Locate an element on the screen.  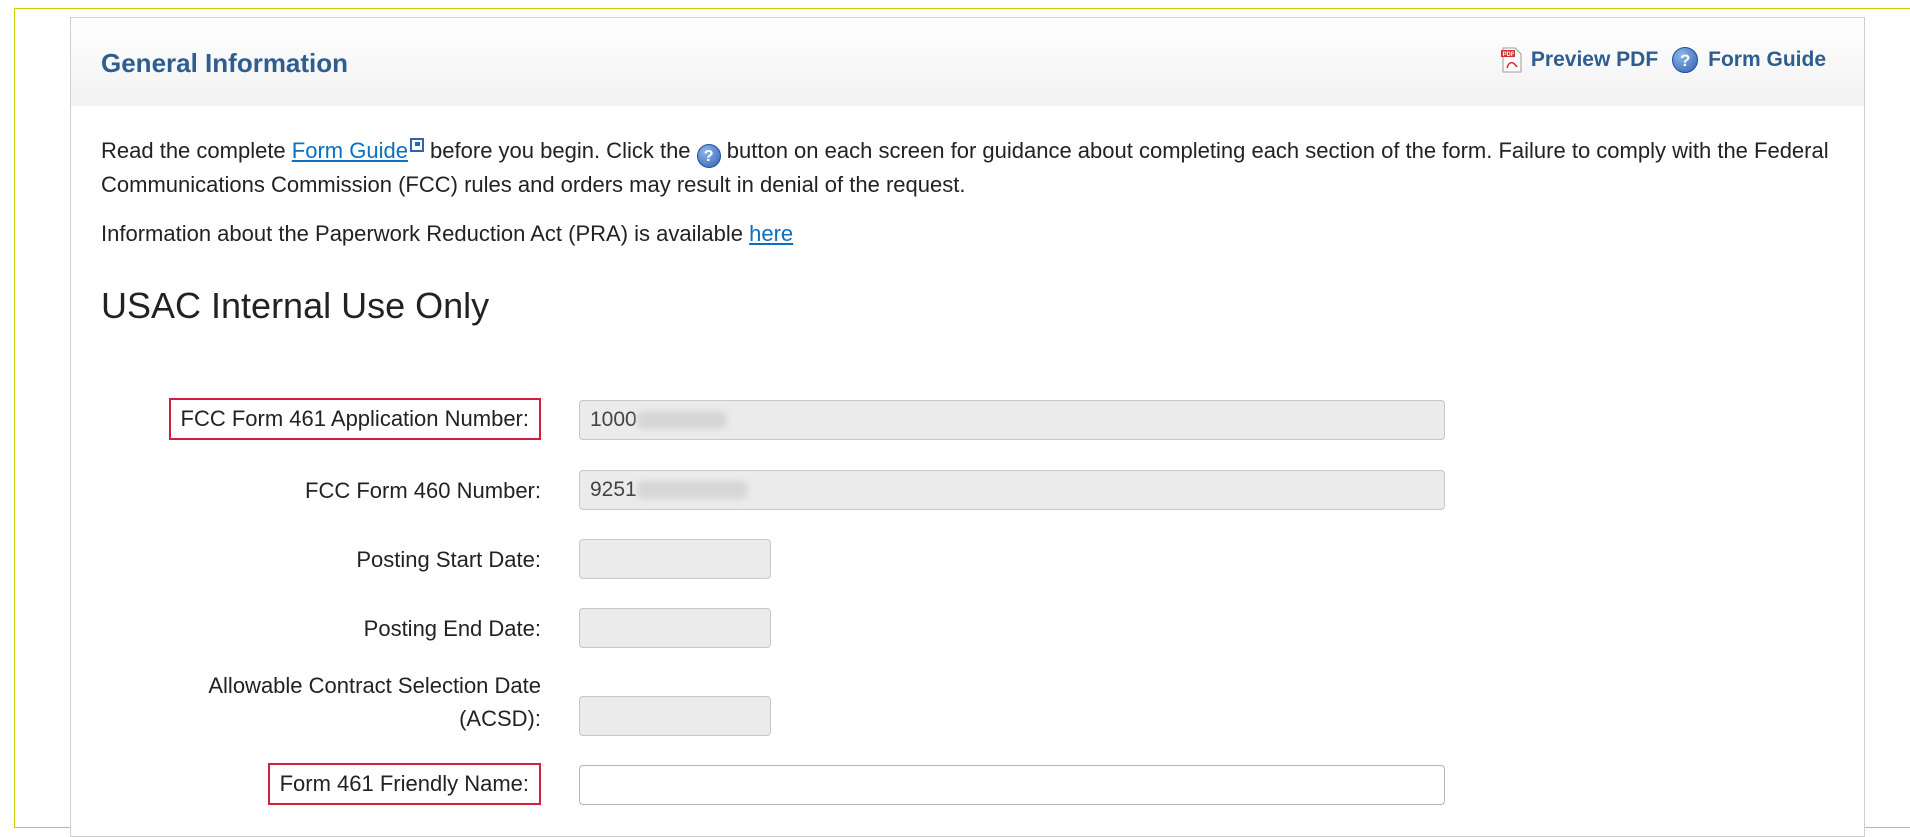
posting-start-label: Posting Start Date: is located at coordinates (448, 559).